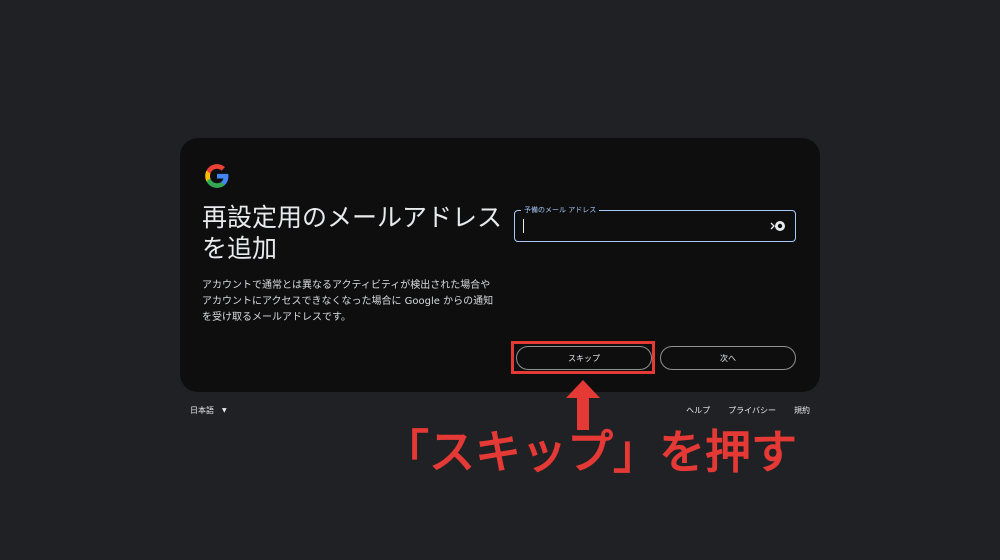 Image resolution: width=1000 pixels, height=560 pixels. What do you see at coordinates (698, 410) in the screenshot?
I see `footer-link-help: ヘルプ` at bounding box center [698, 410].